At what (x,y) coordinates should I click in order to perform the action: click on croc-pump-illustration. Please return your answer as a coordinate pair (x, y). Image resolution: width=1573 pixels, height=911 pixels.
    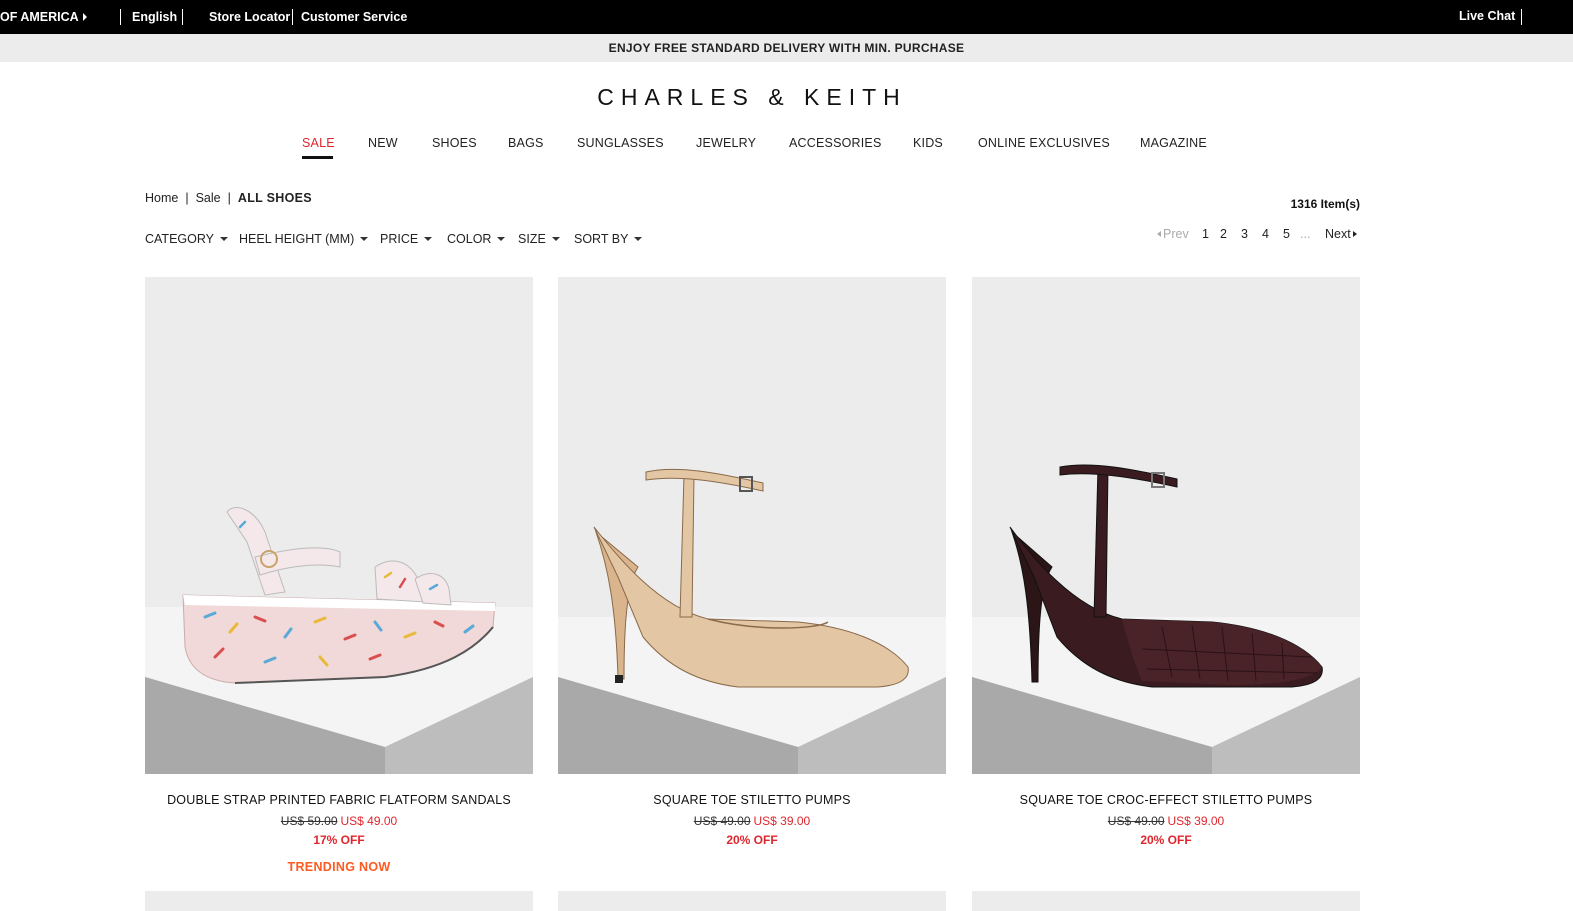
    Looking at the image, I should click on (1166, 525).